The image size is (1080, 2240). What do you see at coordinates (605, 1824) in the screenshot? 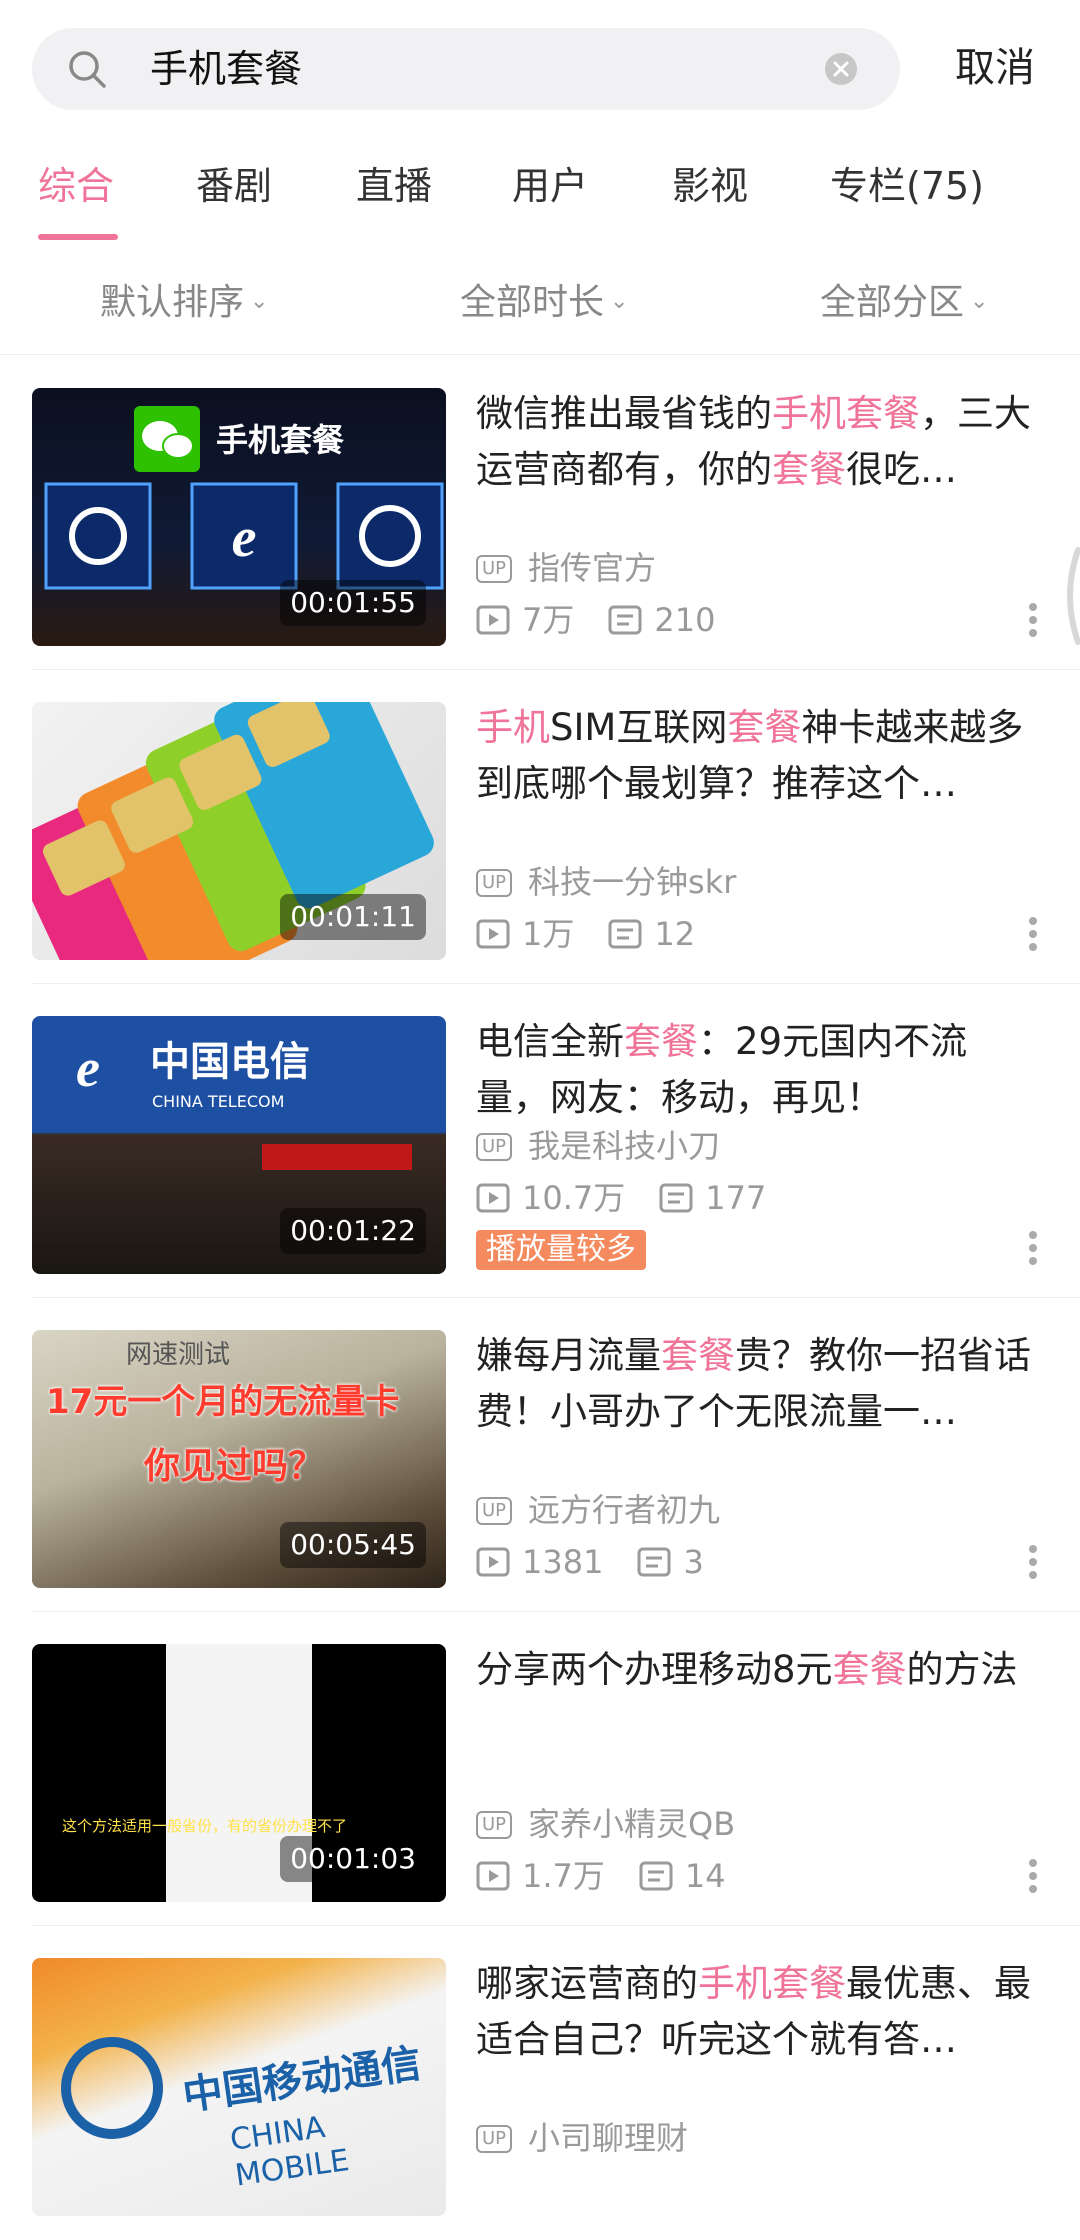
I see `uploader: UP 家养小精灵QB` at bounding box center [605, 1824].